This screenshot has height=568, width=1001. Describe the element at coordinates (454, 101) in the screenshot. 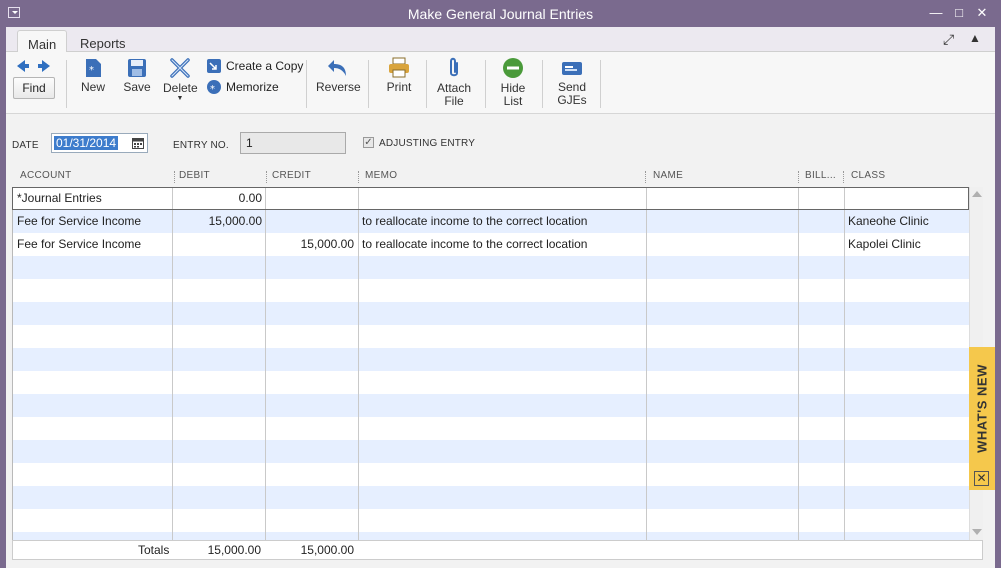

I see `attach-label-2: File` at that location.